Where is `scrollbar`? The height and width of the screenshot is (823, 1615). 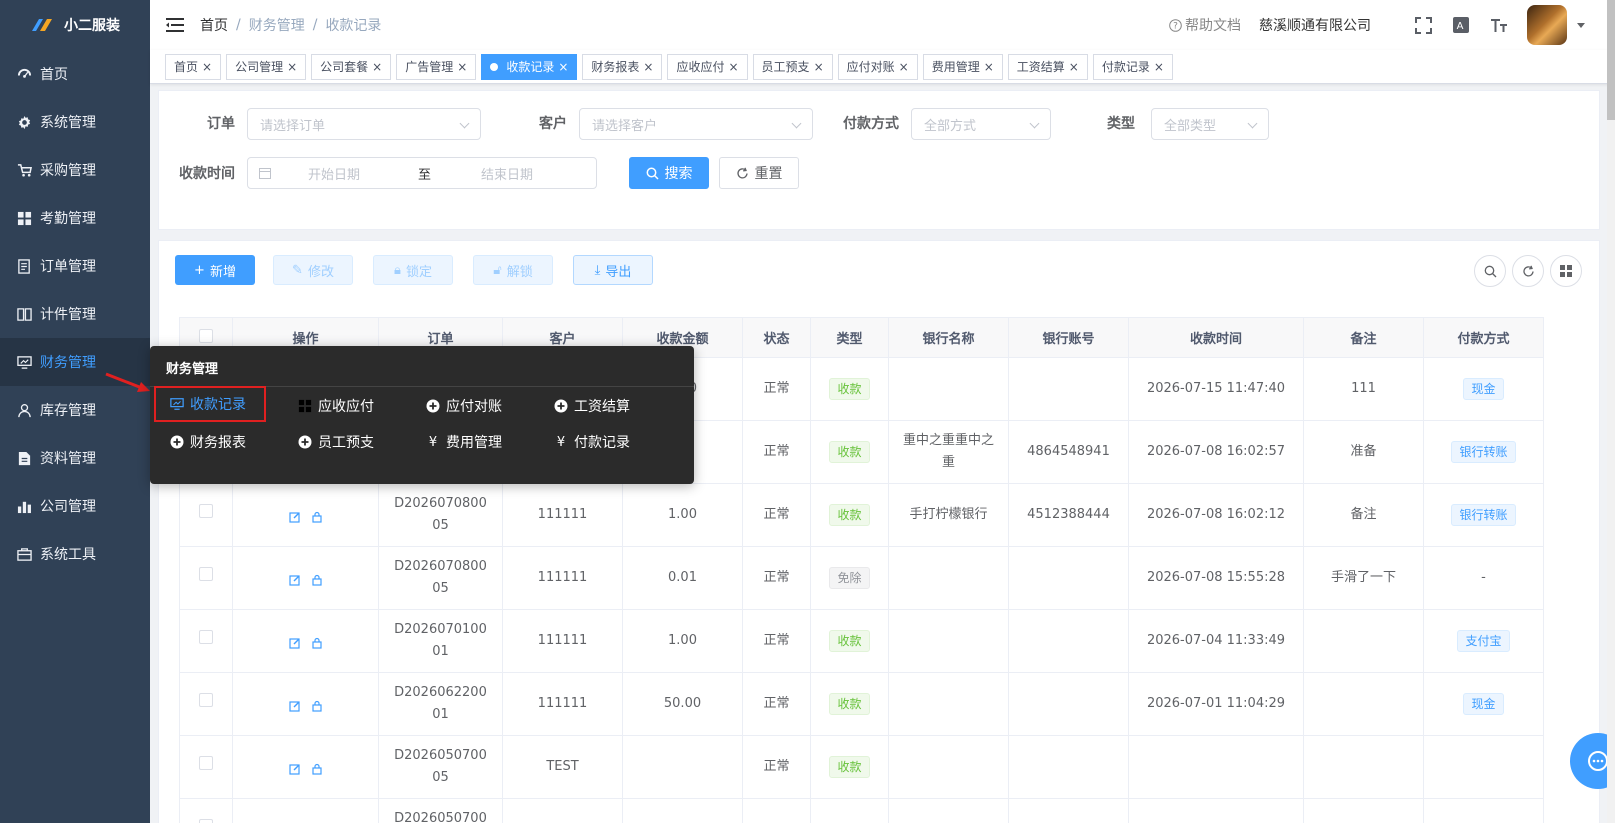
scrollbar is located at coordinates (1611, 411).